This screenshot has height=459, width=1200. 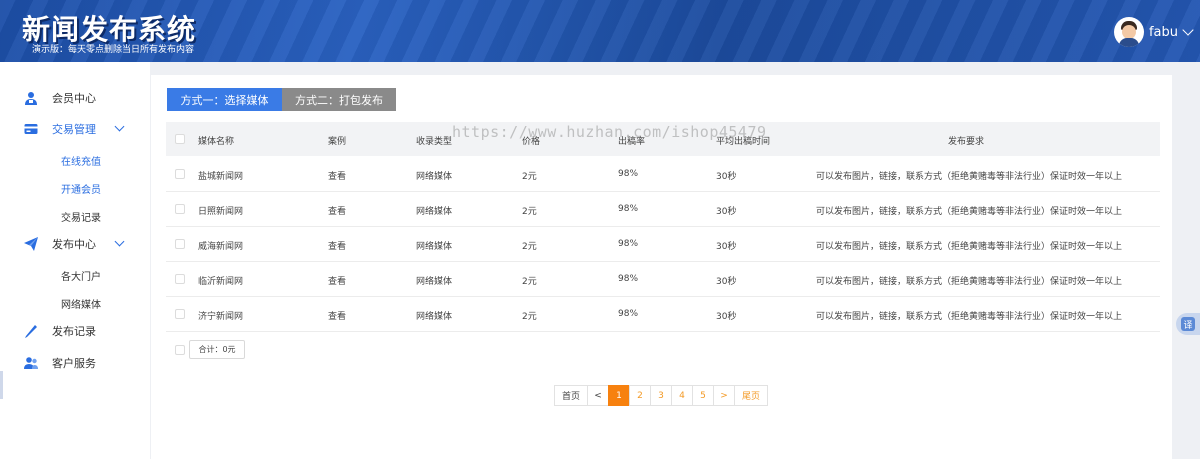 What do you see at coordinates (31, 331) in the screenshot?
I see `pencil-icon` at bounding box center [31, 331].